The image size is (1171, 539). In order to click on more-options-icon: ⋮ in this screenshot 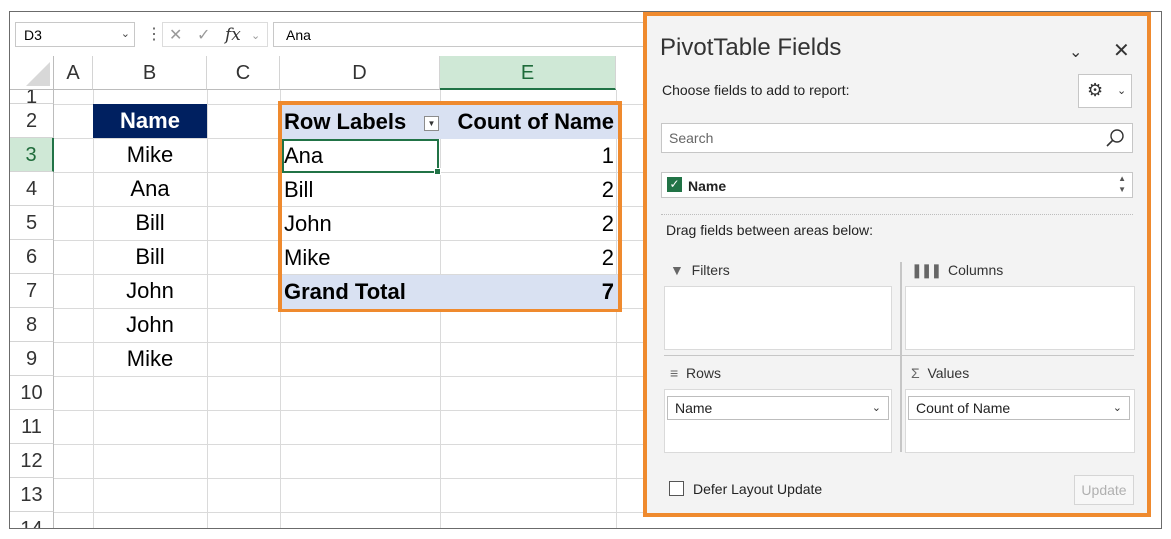, I will do `click(154, 34)`.